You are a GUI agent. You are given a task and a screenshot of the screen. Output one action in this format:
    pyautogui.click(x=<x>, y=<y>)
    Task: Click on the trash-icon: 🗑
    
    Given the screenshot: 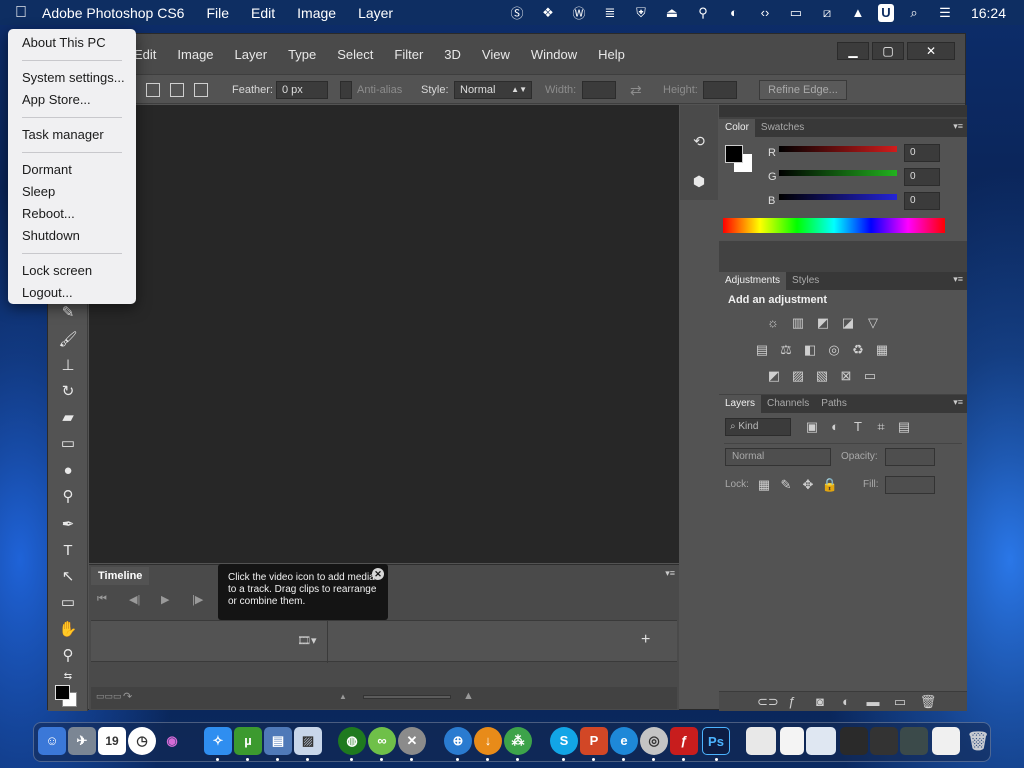 What is the action you would take?
    pyautogui.click(x=978, y=741)
    